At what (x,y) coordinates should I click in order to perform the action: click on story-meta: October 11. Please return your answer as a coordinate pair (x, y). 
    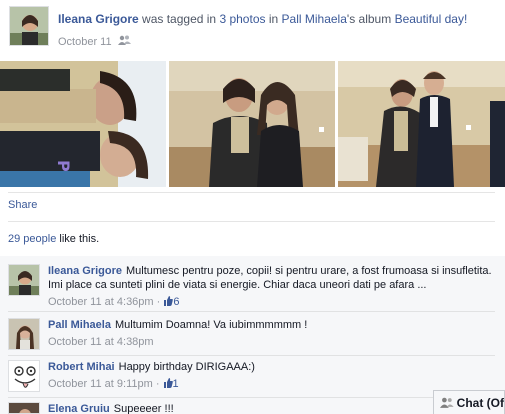
    Looking at the image, I should click on (94, 41).